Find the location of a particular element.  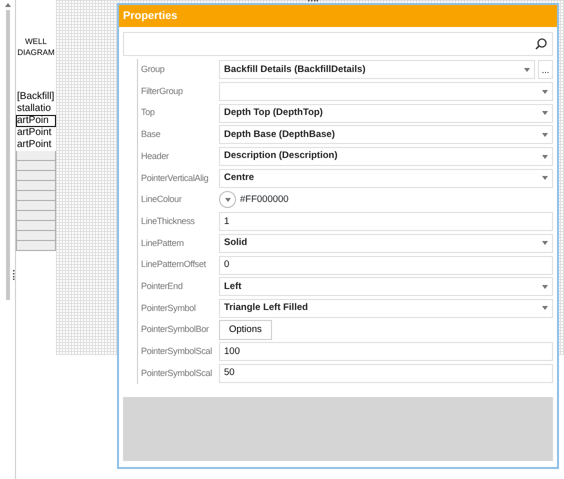

property-label: PointerEnd is located at coordinates (162, 286).